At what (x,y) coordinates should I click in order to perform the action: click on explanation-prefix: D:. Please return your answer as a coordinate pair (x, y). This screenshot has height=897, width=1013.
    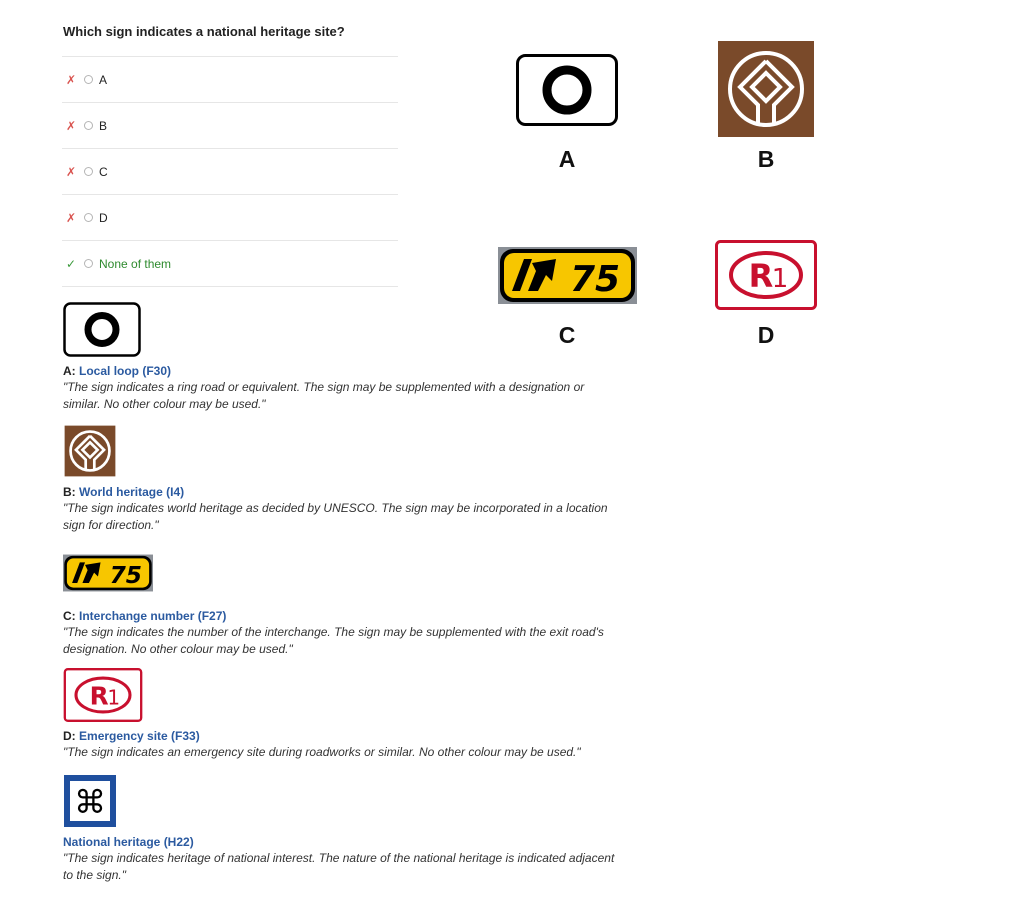
    Looking at the image, I should click on (69, 736).